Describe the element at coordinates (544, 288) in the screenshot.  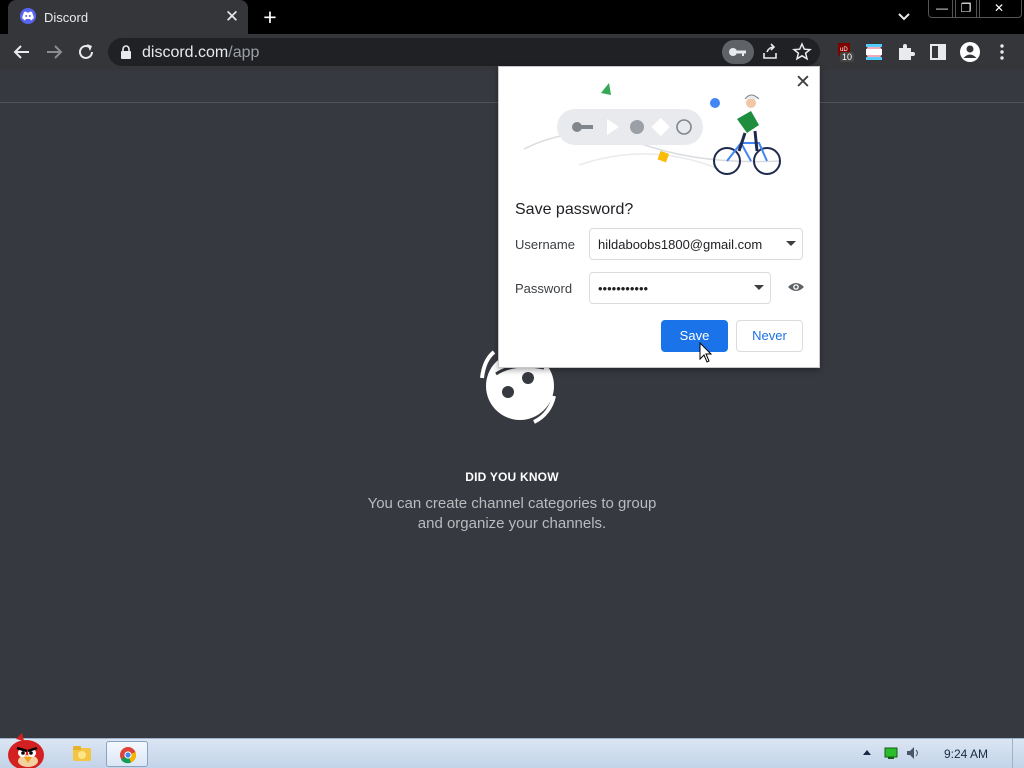
I see `password-label: Password` at that location.